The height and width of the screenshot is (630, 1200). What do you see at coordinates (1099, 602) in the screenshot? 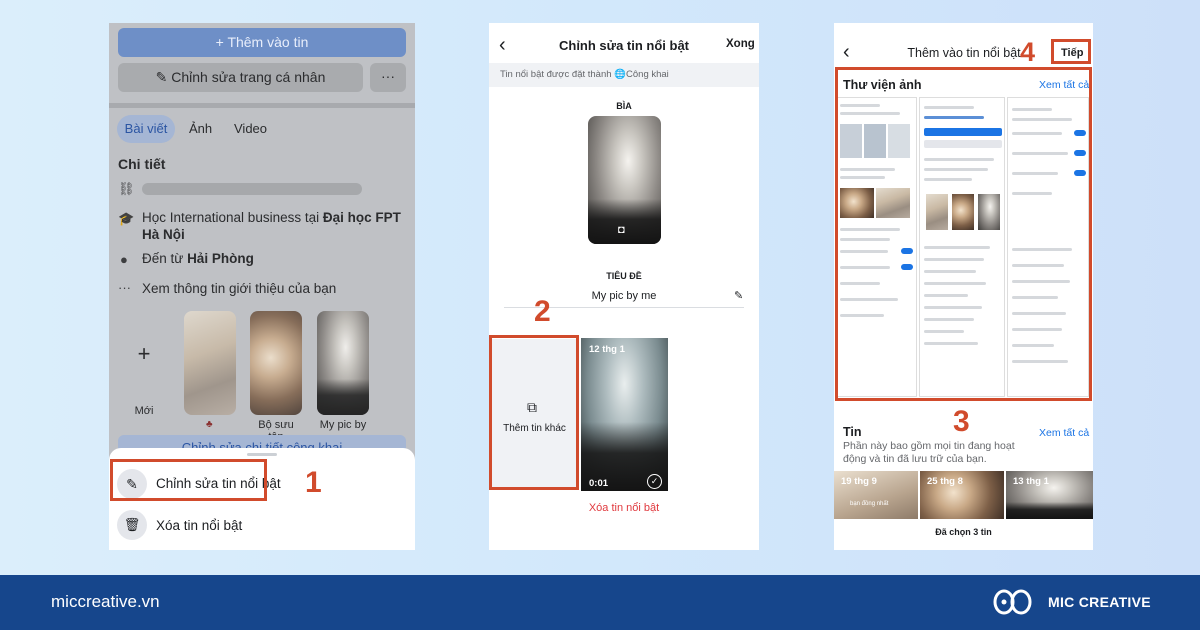
I see `brand-name: MIC CREATIVE` at bounding box center [1099, 602].